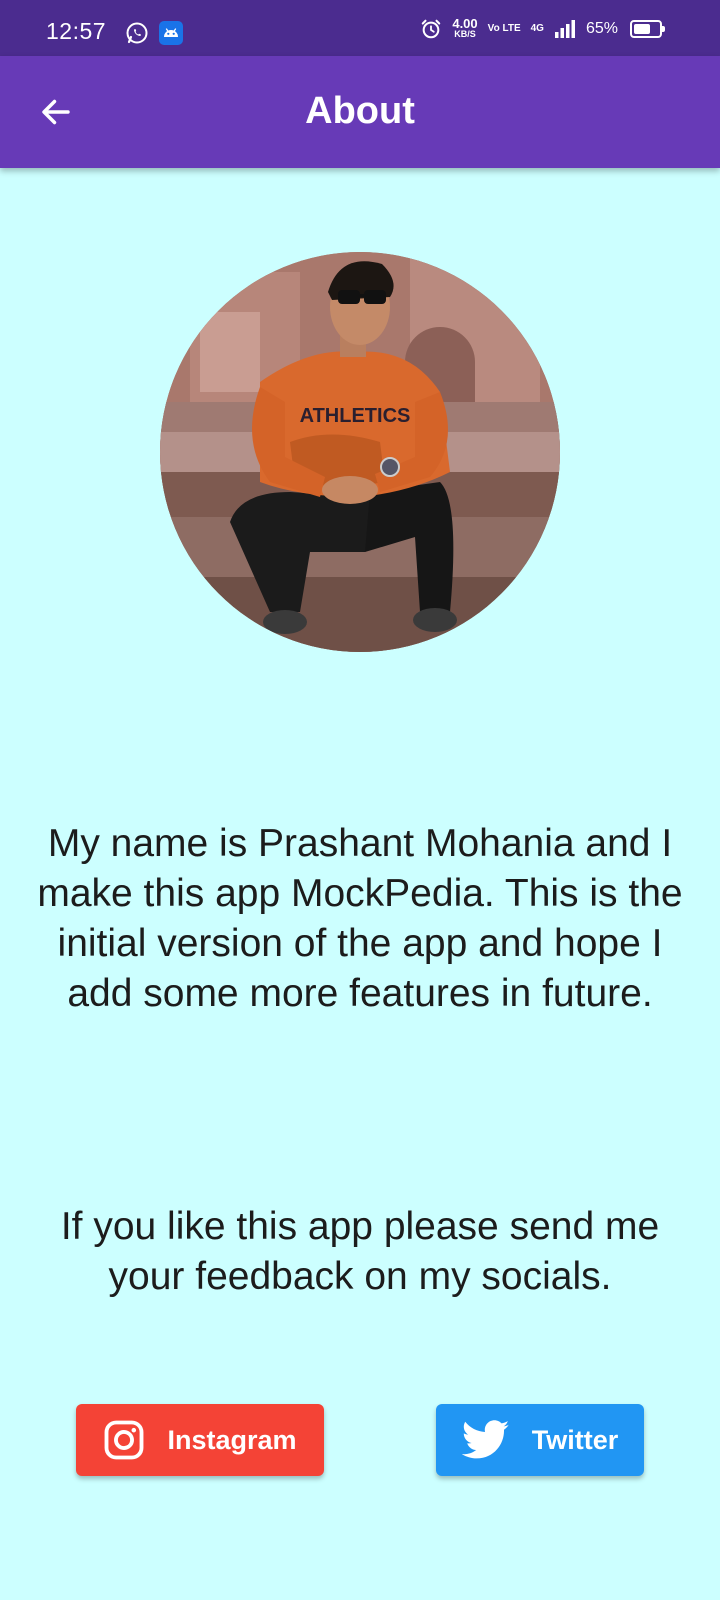 The image size is (720, 1600). What do you see at coordinates (124, 1440) in the screenshot?
I see `instagram-icon` at bounding box center [124, 1440].